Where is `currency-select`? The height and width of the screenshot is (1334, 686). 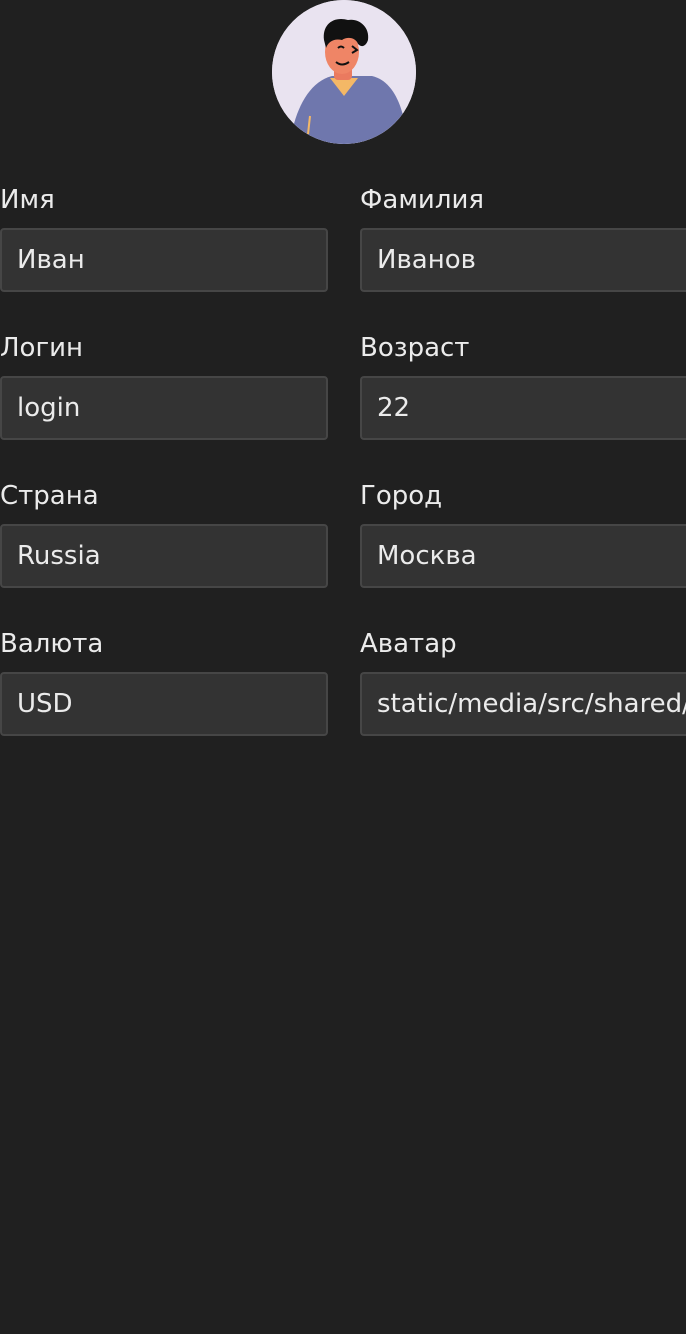
currency-select is located at coordinates (164, 704).